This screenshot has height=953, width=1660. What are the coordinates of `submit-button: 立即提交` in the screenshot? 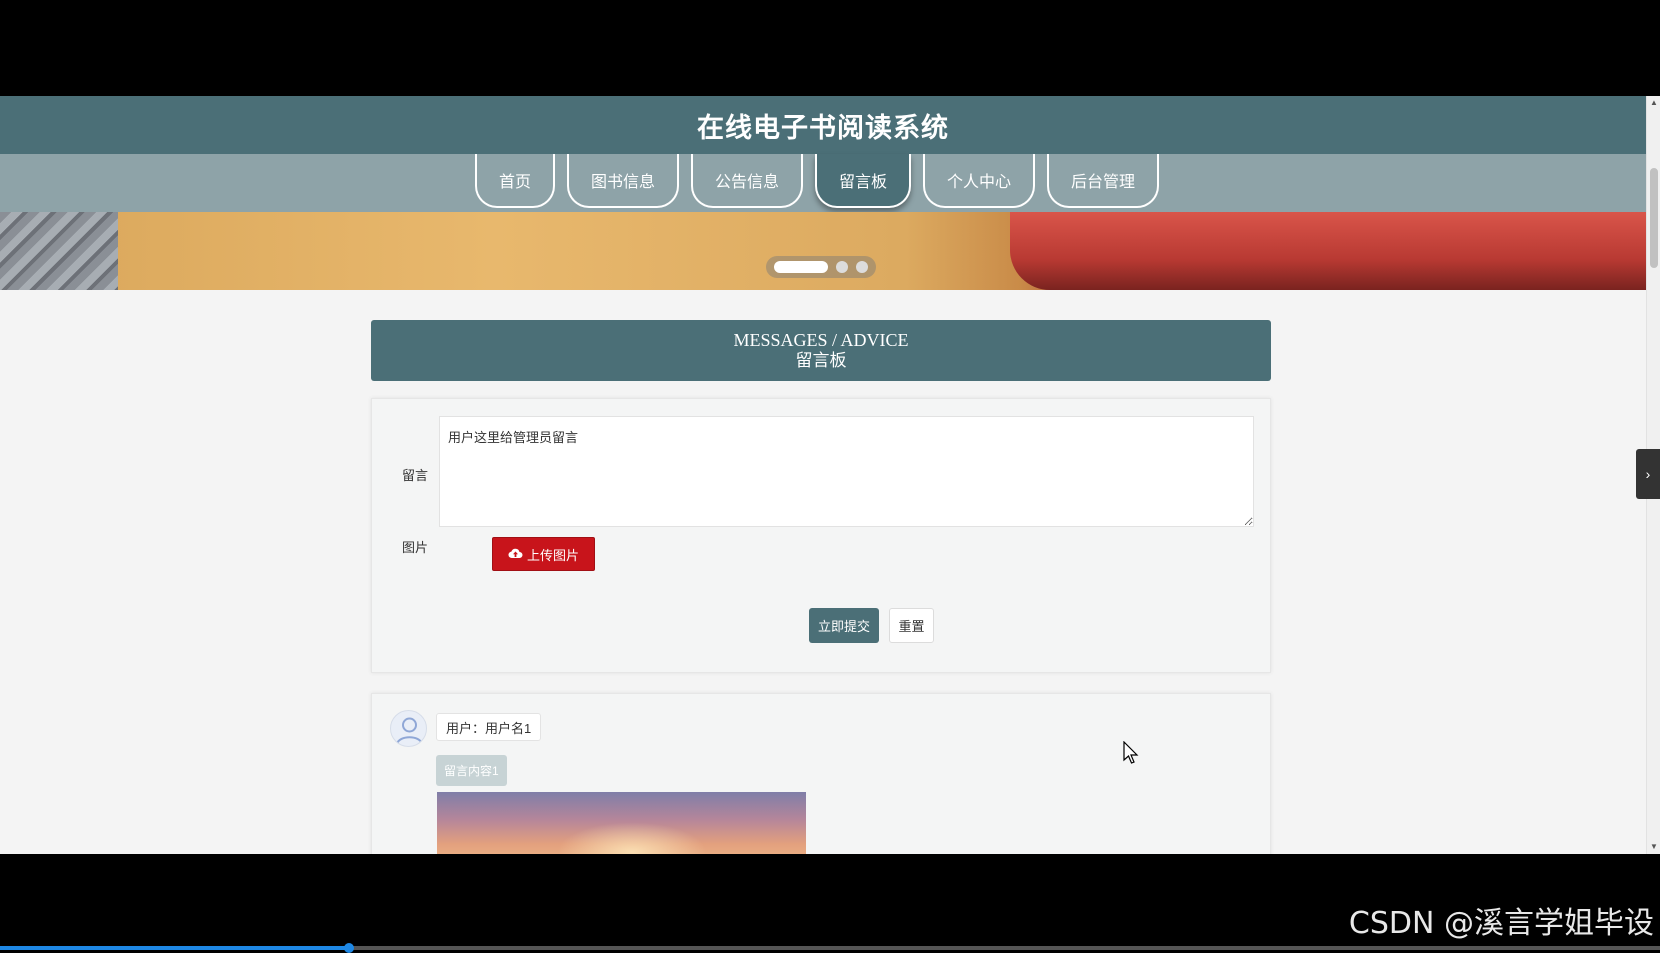 It's located at (844, 625).